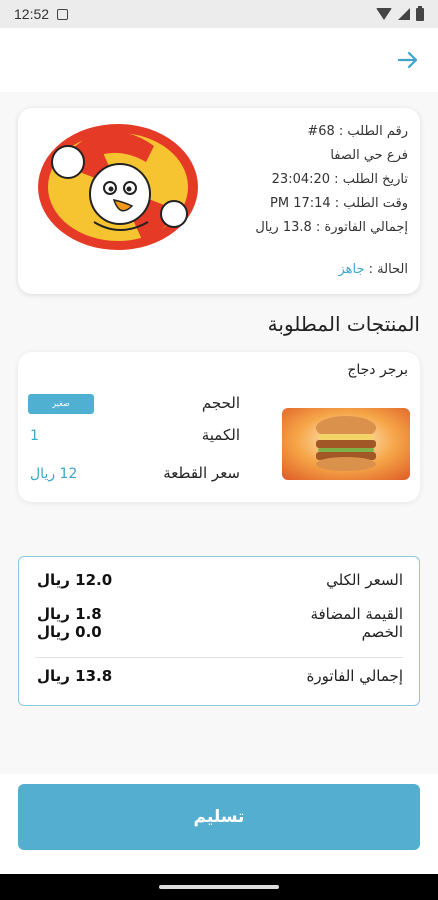  I want to click on order-date: تاريخ الطلب : 23:04:20, so click(339, 179).